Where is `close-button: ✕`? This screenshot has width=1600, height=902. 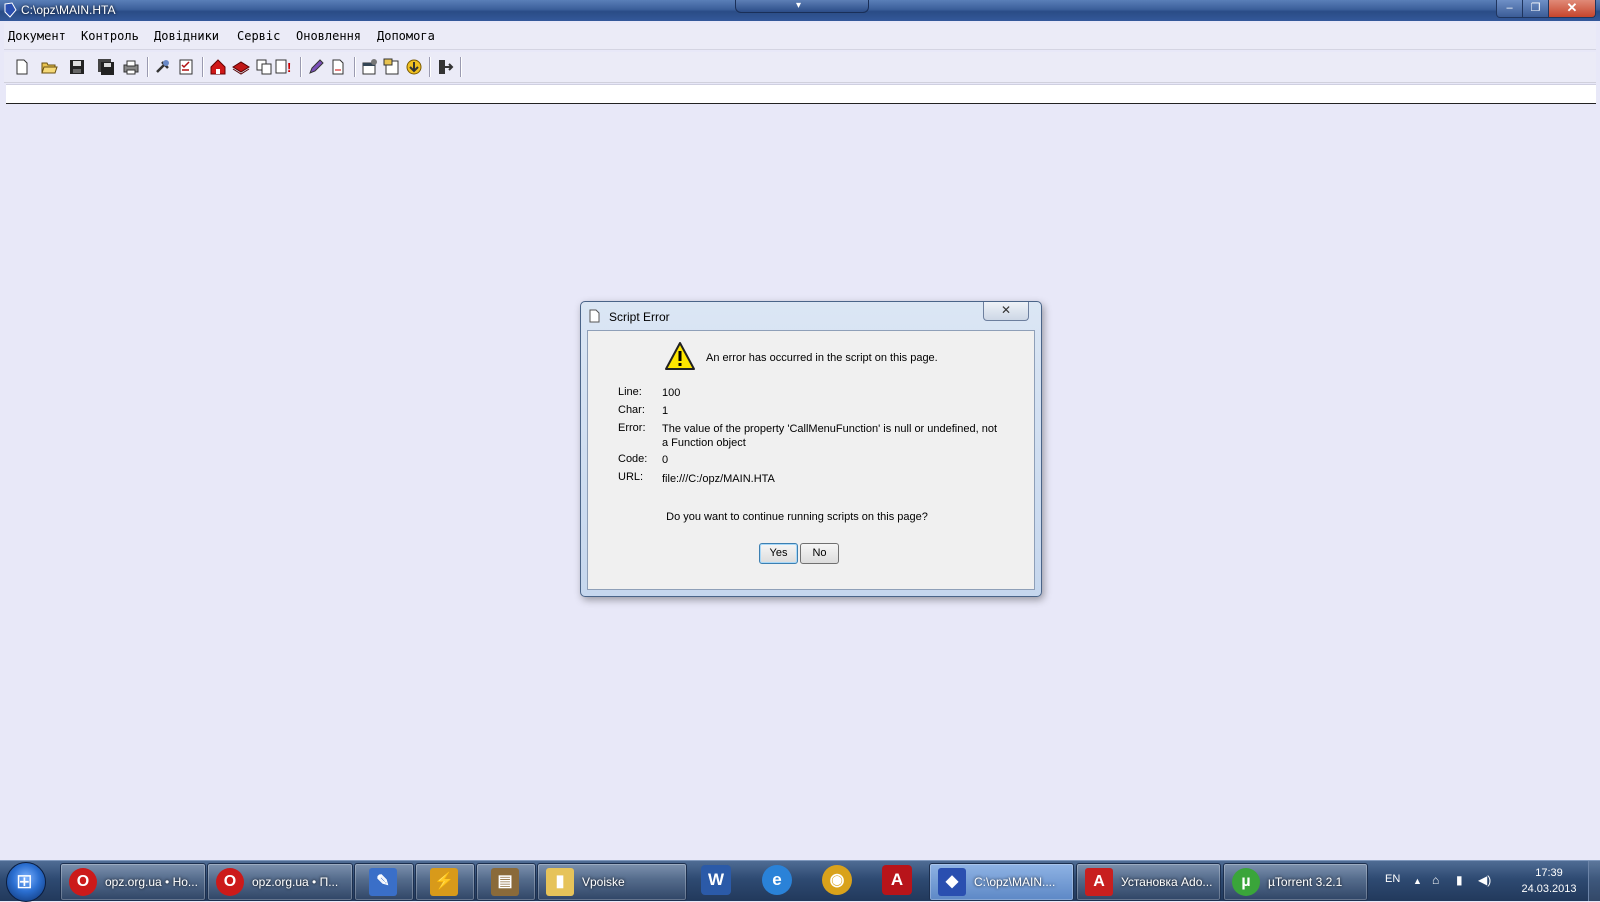
close-button: ✕ is located at coordinates (1572, 9).